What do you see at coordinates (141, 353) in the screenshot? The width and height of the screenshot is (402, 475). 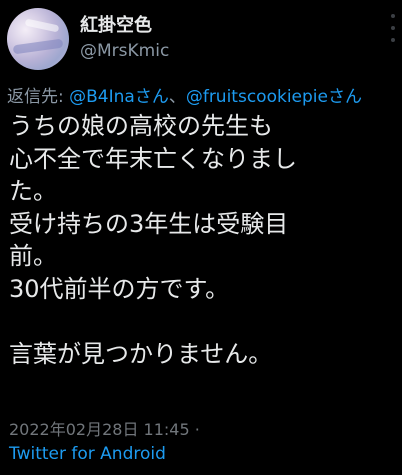 I see `tweet-line: 言葉が見つかりません。` at bounding box center [141, 353].